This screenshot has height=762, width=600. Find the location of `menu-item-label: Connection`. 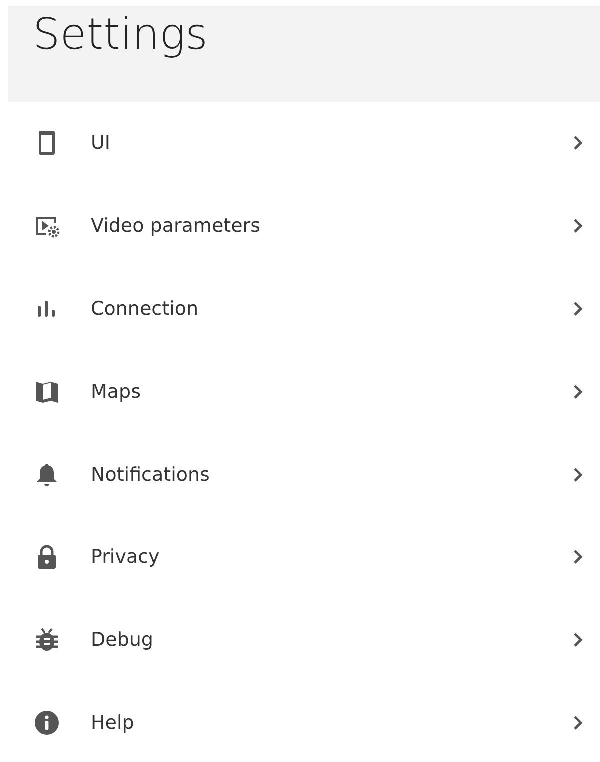

menu-item-label: Connection is located at coordinates (331, 309).